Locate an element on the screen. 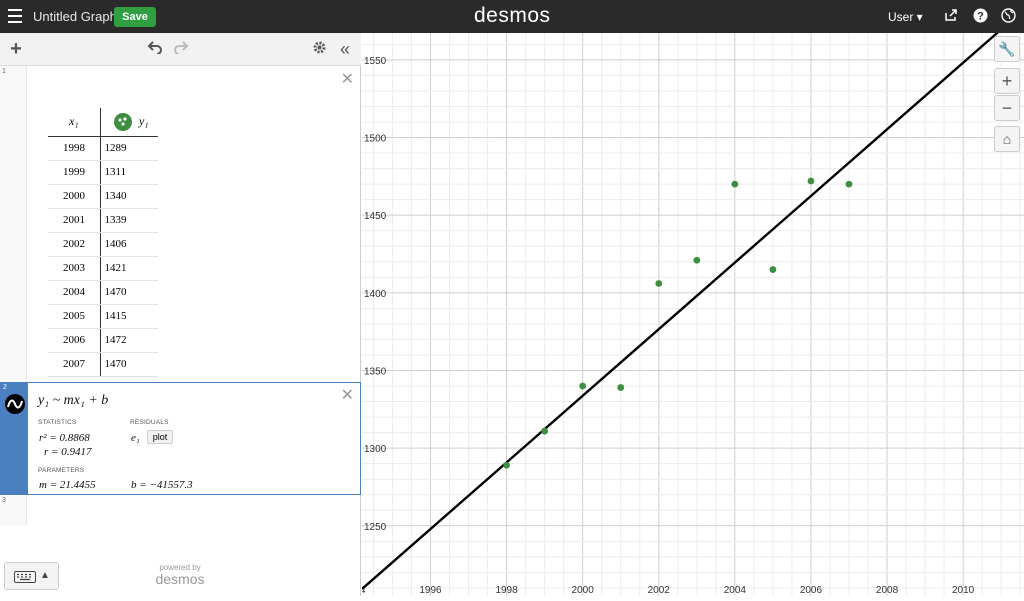 This screenshot has height=601, width=1024. regression-formula: y₁ ~ mx₁ + b is located at coordinates (73, 401).